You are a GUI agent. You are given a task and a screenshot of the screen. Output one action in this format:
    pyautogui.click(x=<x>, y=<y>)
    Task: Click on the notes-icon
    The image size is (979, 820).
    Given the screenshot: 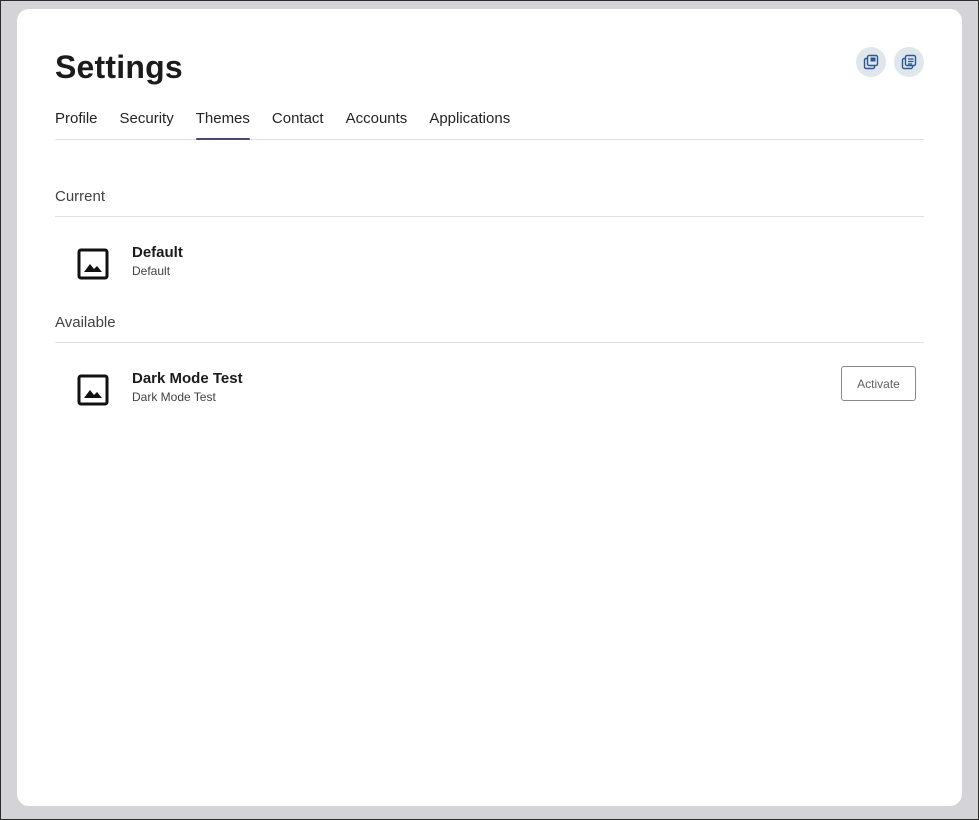 What is the action you would take?
    pyautogui.click(x=909, y=62)
    